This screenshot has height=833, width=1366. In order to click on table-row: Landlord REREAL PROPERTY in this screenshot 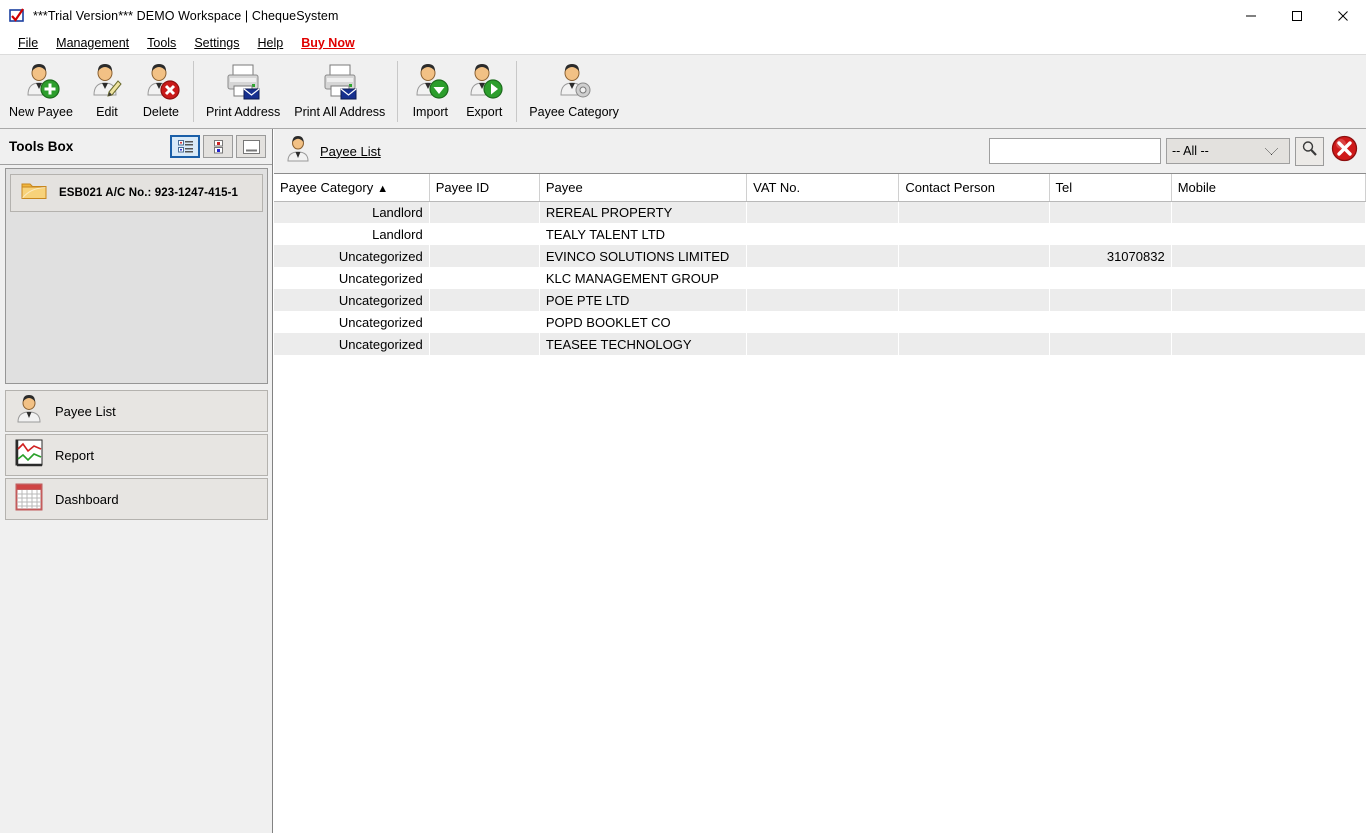, I will do `click(820, 212)`.